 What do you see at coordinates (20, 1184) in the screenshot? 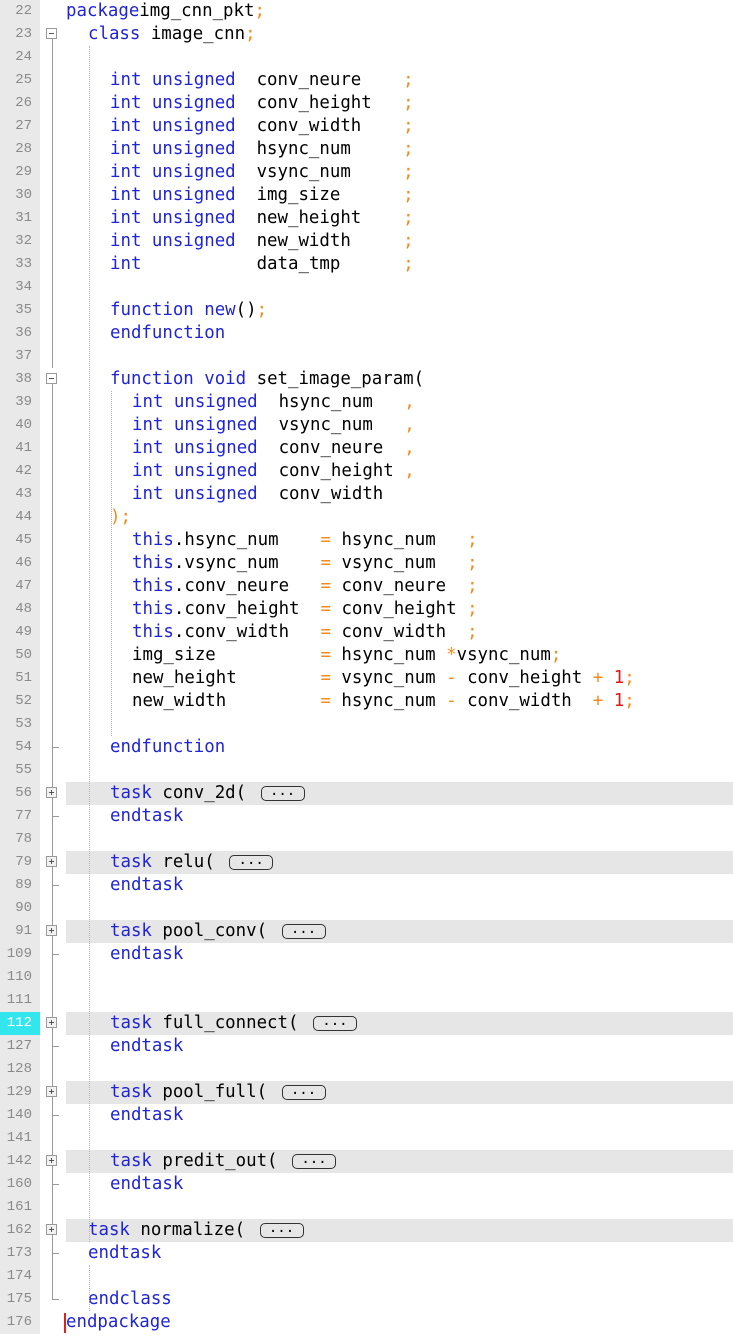
I see `line-number-gutter: 160` at bounding box center [20, 1184].